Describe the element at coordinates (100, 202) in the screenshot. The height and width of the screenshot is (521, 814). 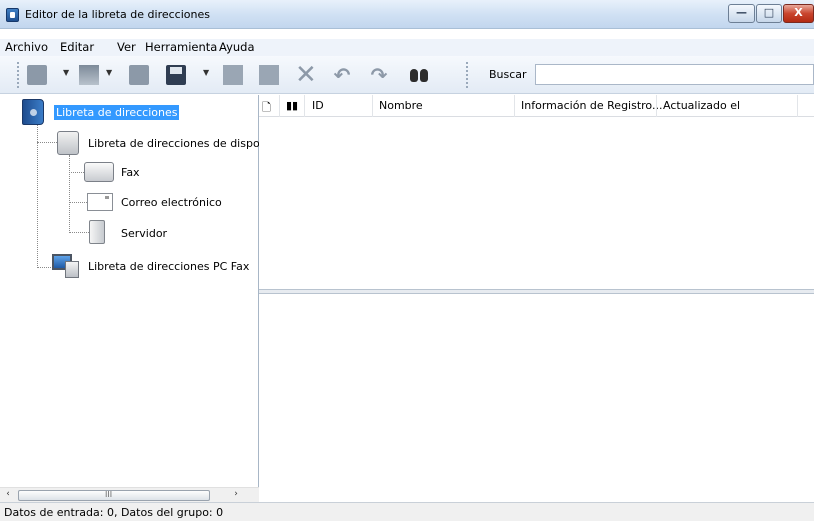
I see `email-icon` at that location.